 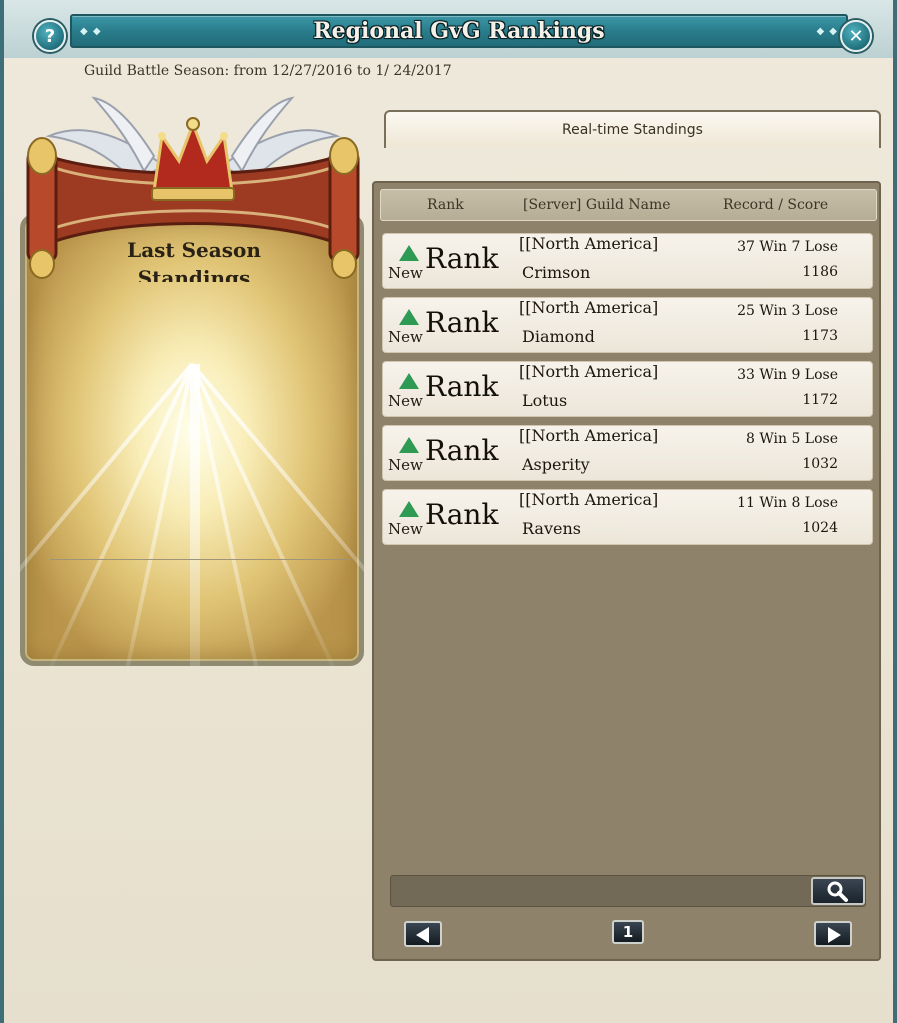 I want to click on win-lose-record: 33 Win 9 Lose, so click(x=787, y=375).